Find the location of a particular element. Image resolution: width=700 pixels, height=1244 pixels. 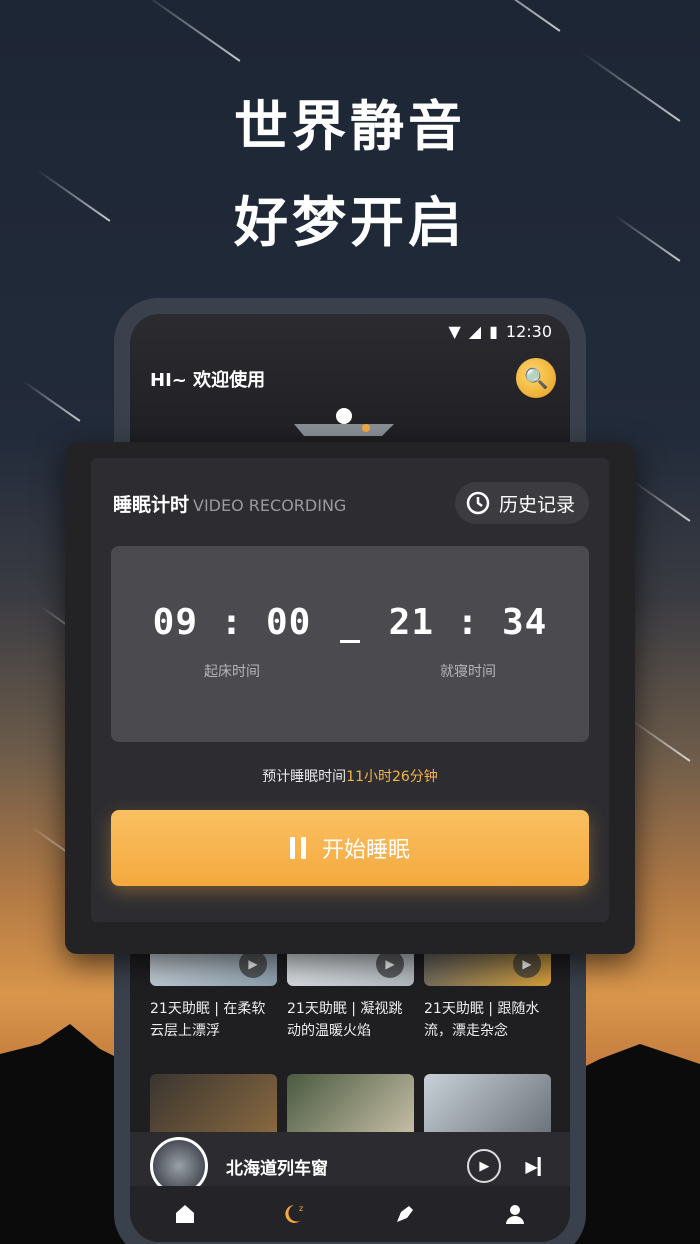

search-avatar-icon: 🔍 is located at coordinates (536, 378).